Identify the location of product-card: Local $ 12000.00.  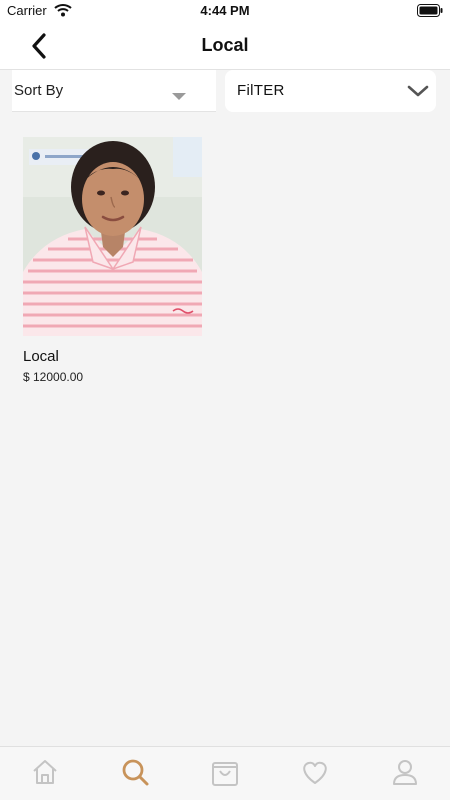
(112, 260).